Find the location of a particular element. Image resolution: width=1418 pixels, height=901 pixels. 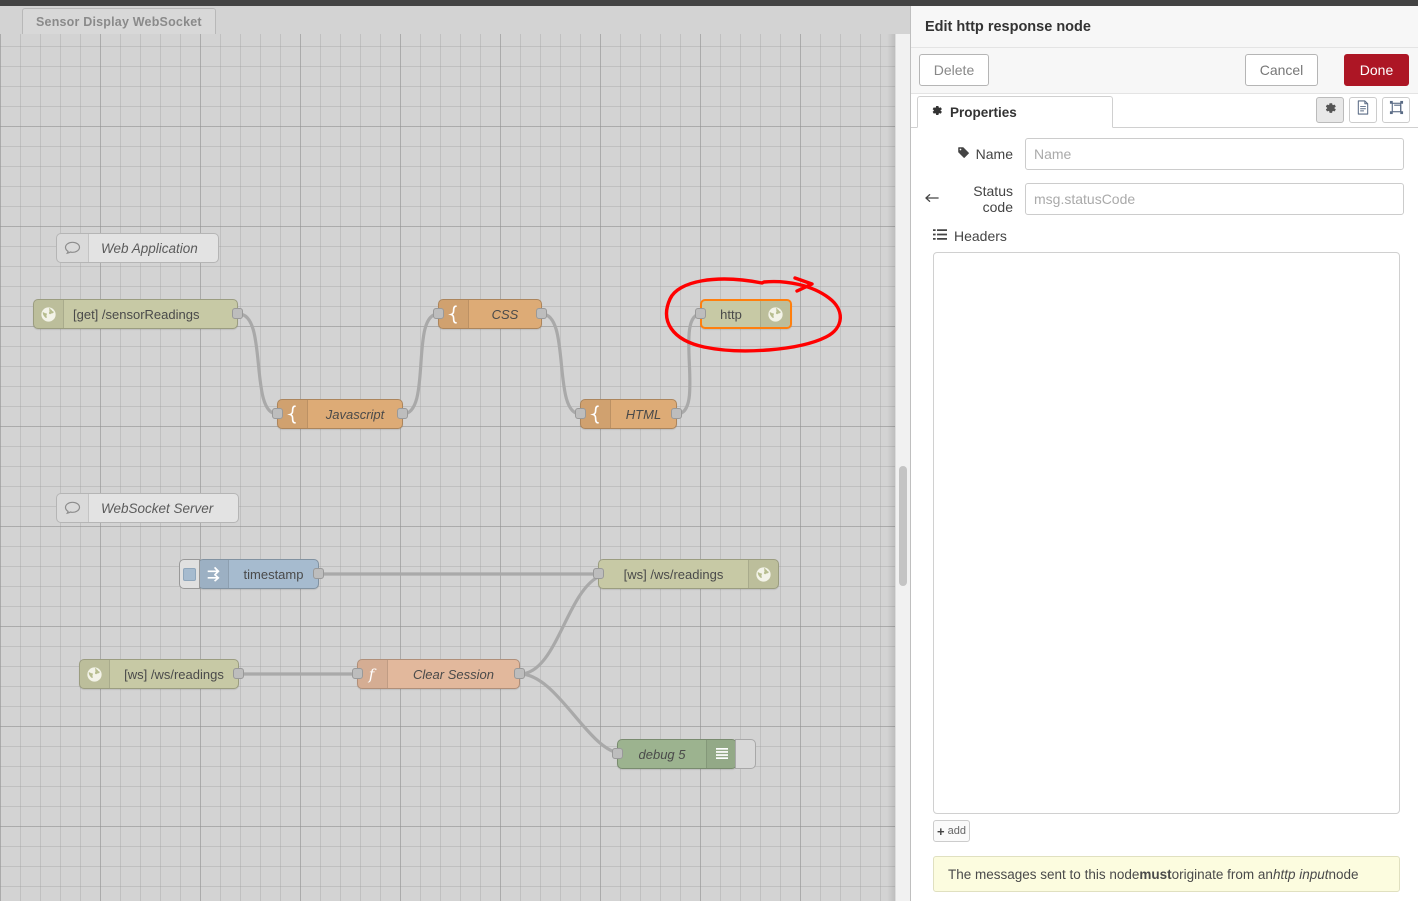

flow-node-label: HTML is located at coordinates (643, 414).